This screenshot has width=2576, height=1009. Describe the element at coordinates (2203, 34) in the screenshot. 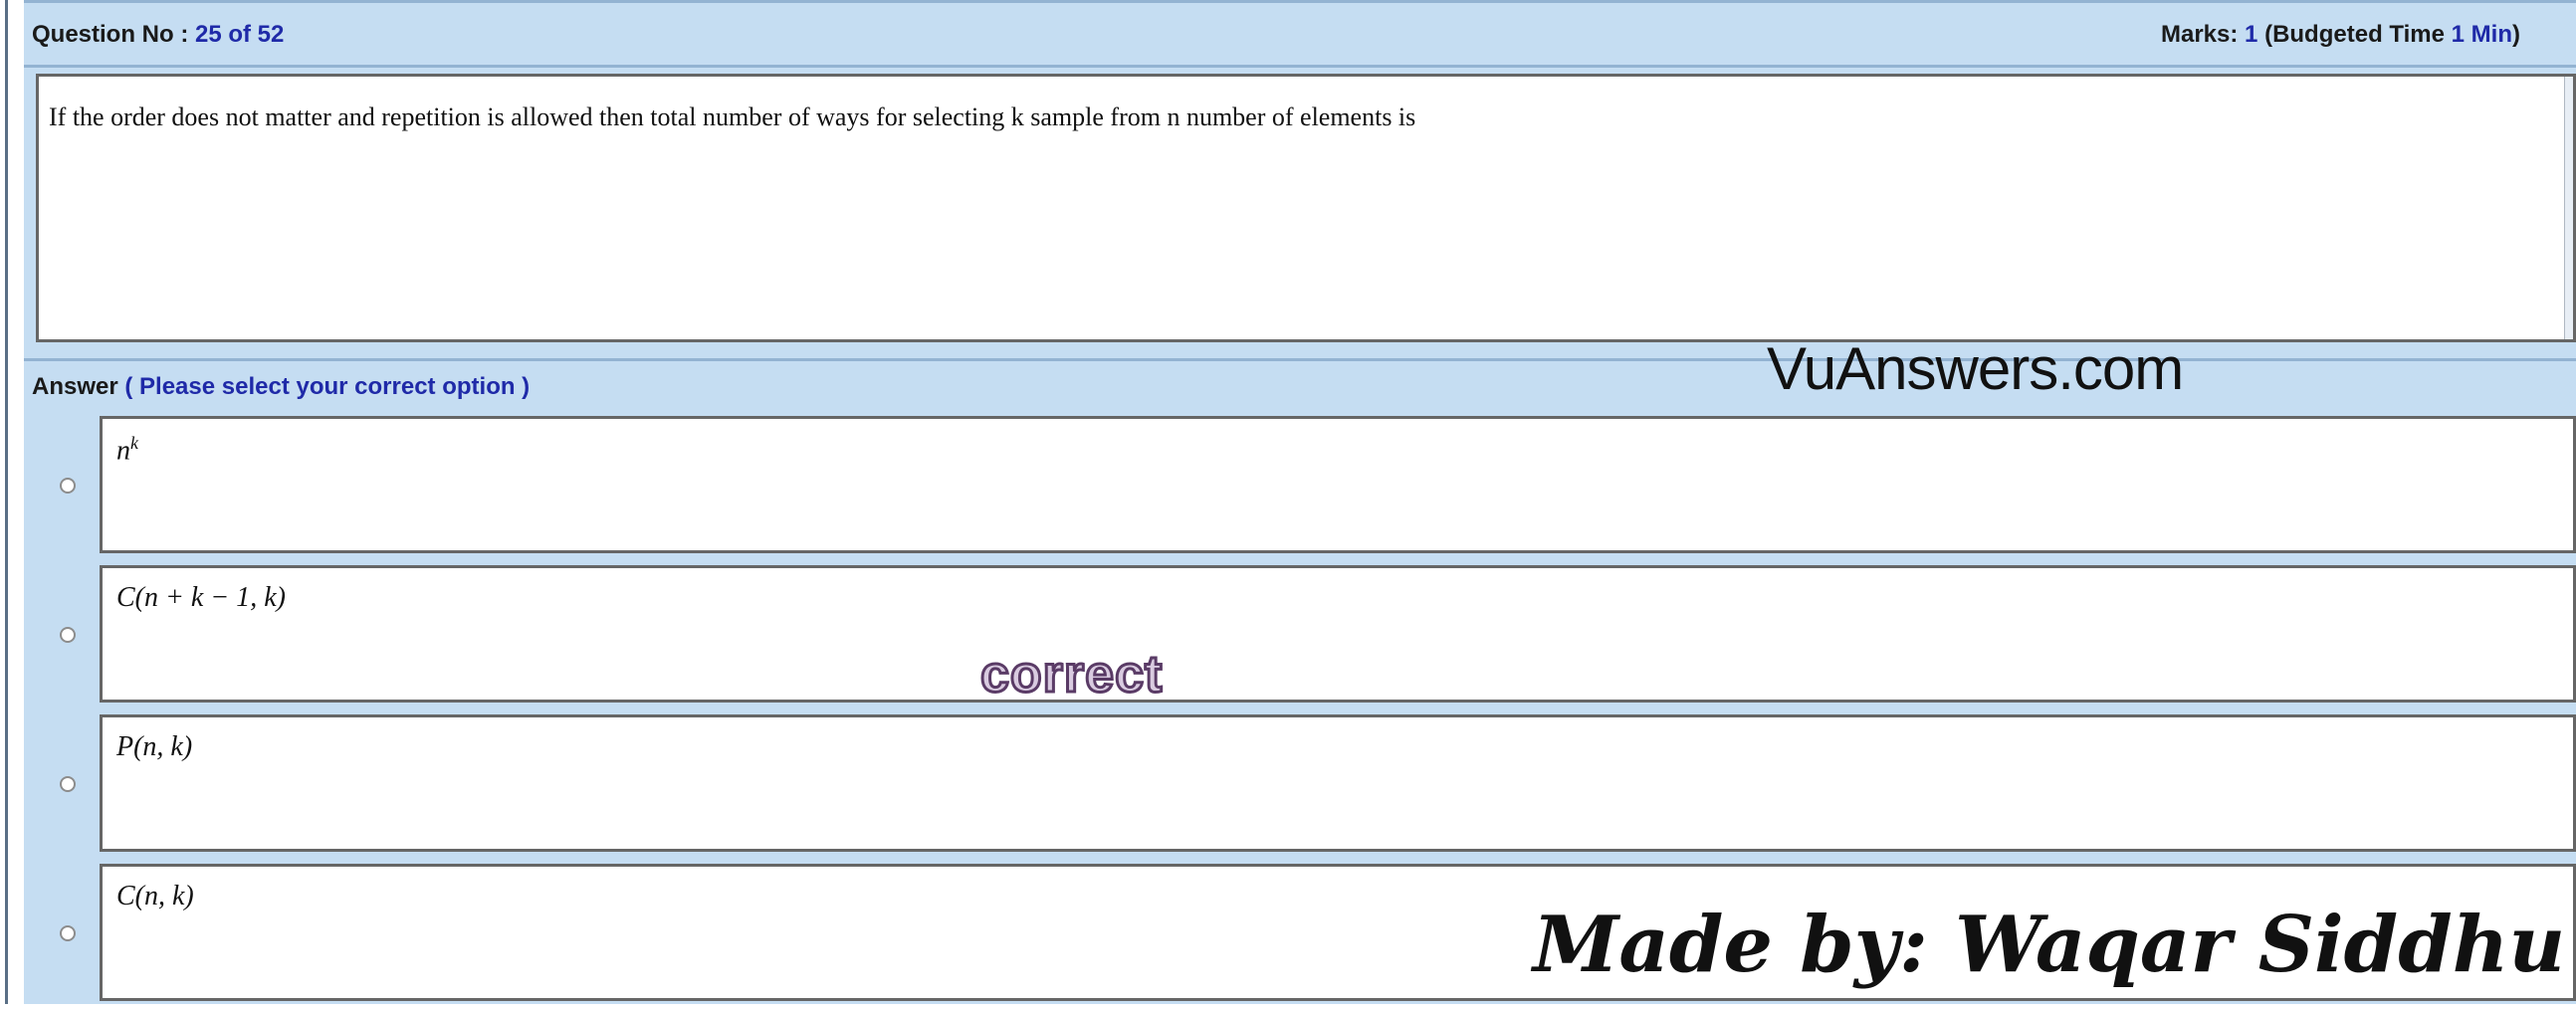

I see `marks-label: Marks:` at that location.